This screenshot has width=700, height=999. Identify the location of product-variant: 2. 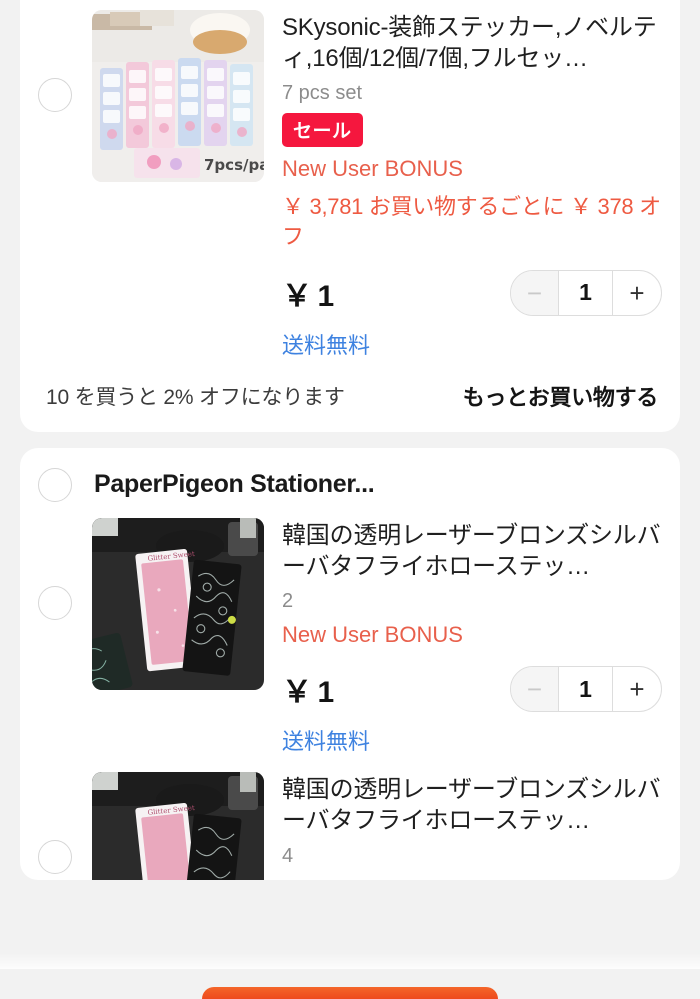
(472, 601).